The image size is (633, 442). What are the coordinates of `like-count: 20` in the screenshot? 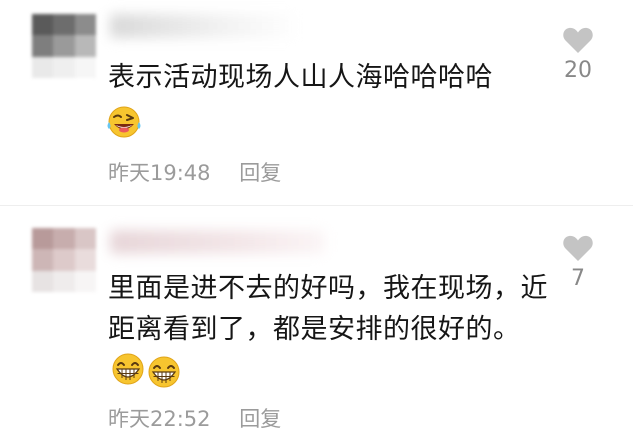 It's located at (578, 70).